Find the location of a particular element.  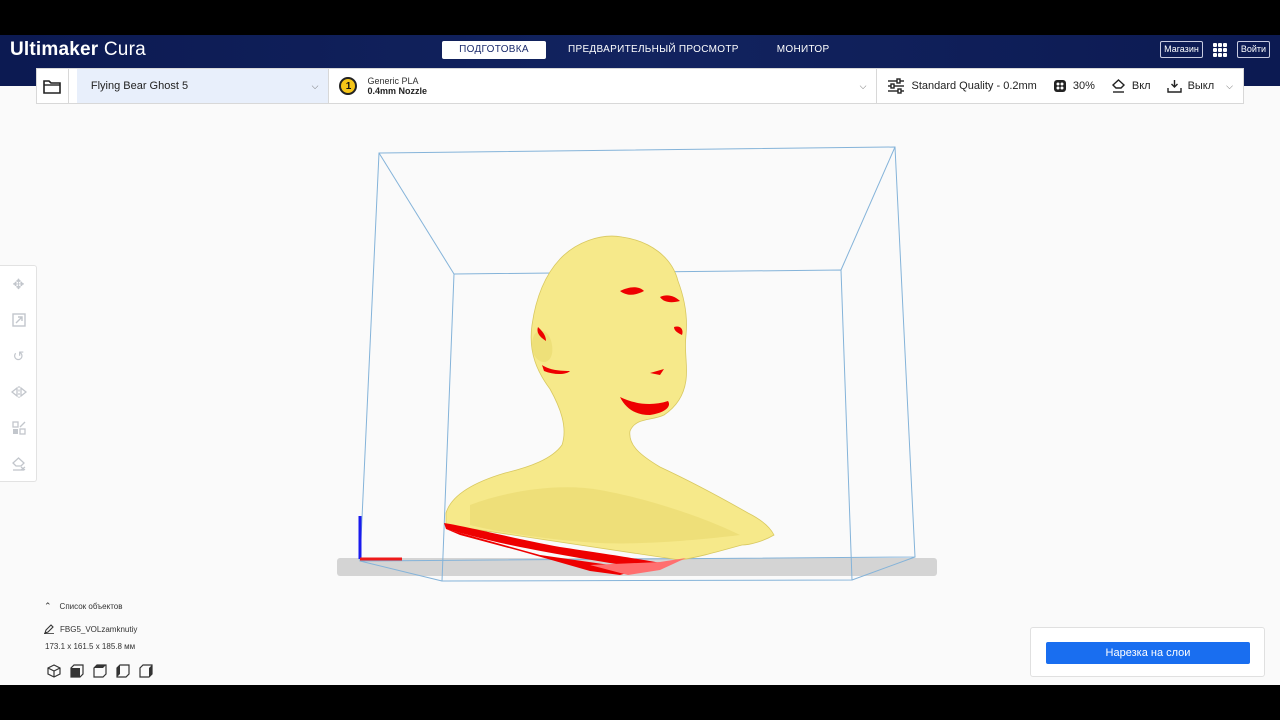

tool-panel: ✥ ↺ is located at coordinates (18, 373).